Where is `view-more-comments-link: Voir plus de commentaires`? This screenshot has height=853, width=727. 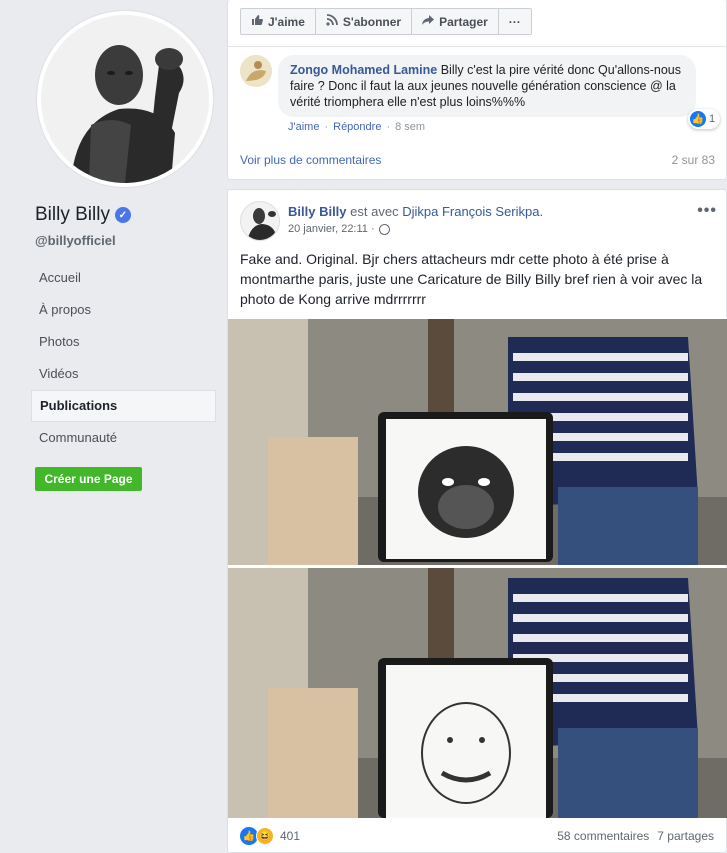 view-more-comments-link: Voir plus de commentaires is located at coordinates (310, 160).